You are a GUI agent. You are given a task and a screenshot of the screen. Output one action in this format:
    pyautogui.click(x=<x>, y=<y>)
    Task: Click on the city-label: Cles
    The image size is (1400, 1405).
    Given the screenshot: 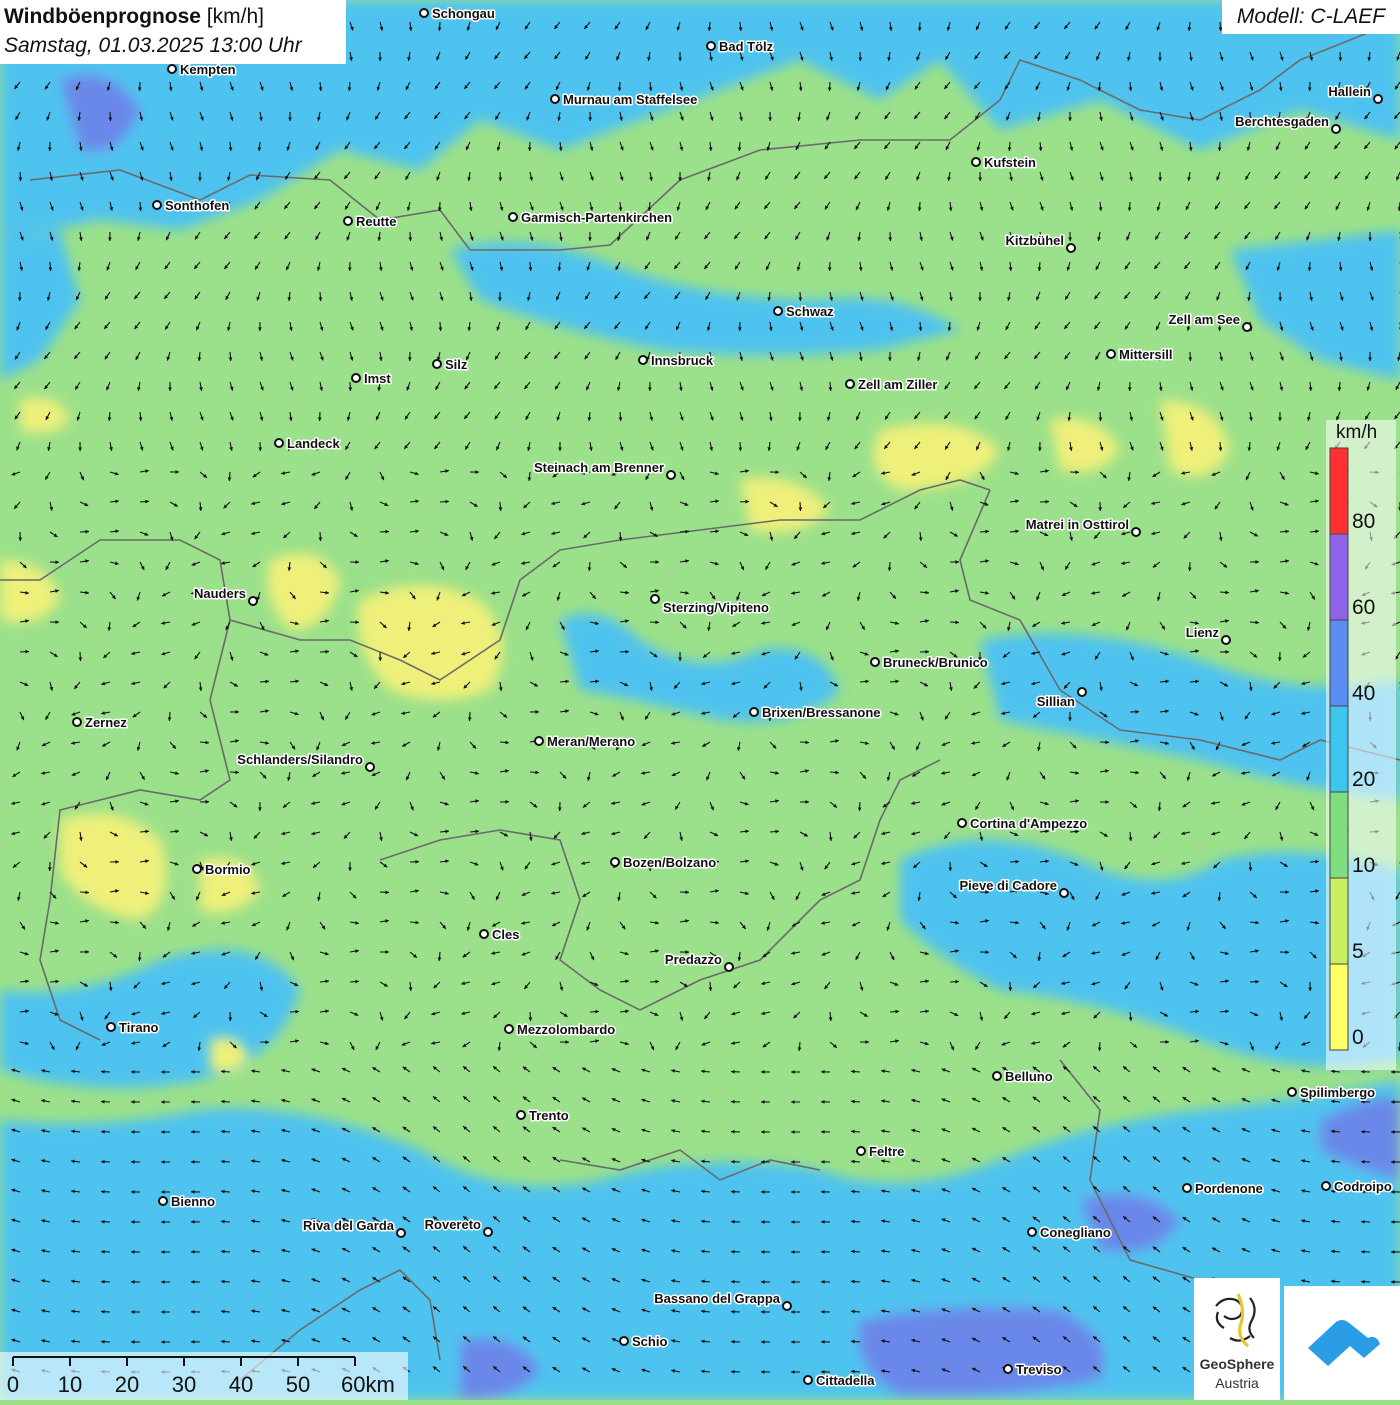 What is the action you would take?
    pyautogui.click(x=505, y=934)
    